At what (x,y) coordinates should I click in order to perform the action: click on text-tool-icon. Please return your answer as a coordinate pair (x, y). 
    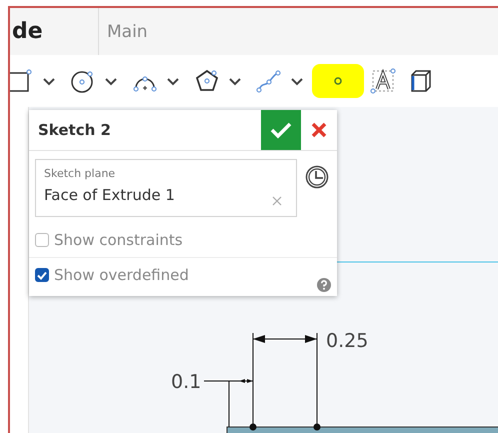
    Looking at the image, I should click on (383, 81).